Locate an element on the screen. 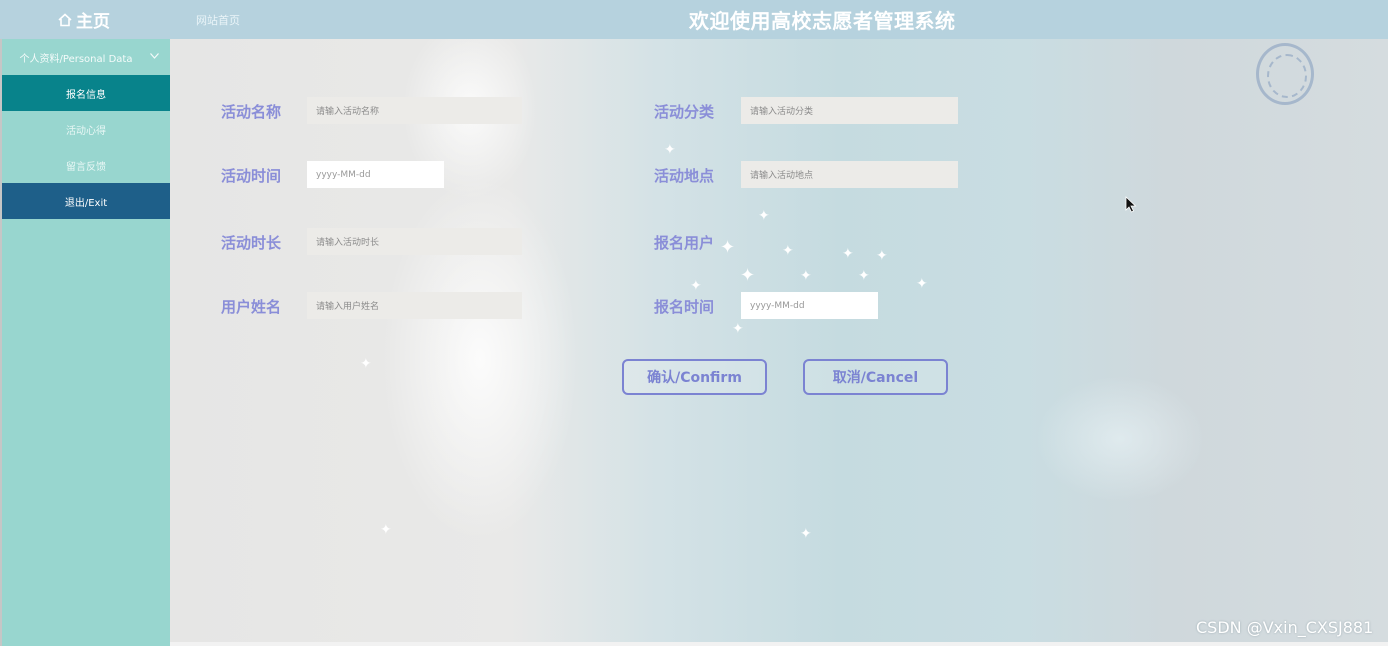 Image resolution: width=1388 pixels, height=646 pixels. activity-name-input: 请输入活动名称 is located at coordinates (414, 110).